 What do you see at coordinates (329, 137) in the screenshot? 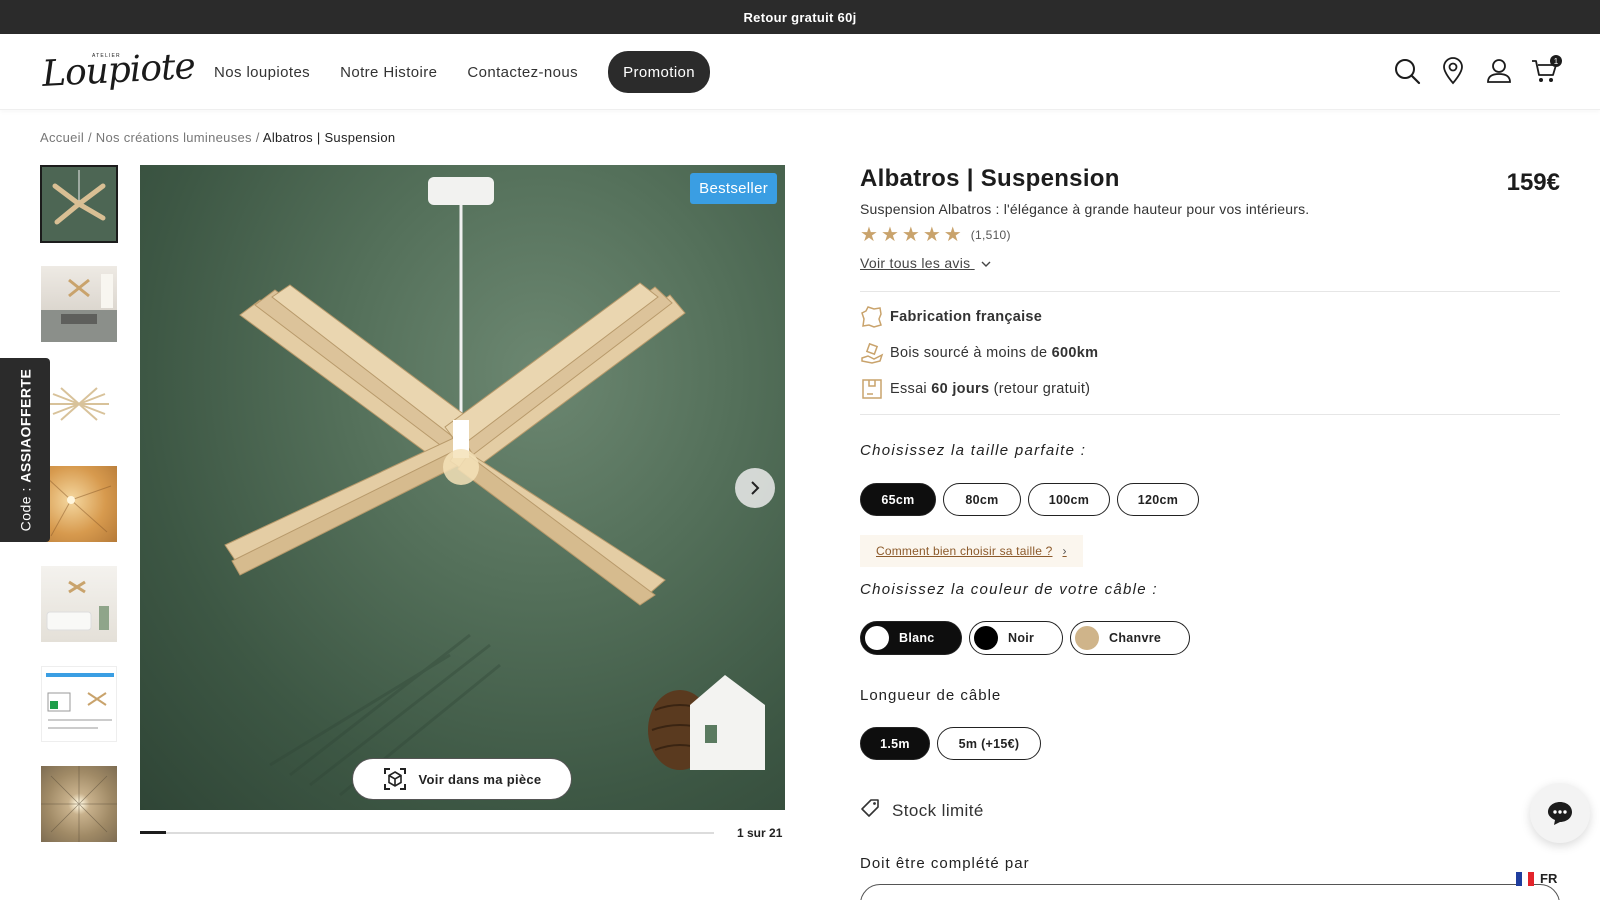
I see `breadcrumb-current: Albatros | Suspension` at bounding box center [329, 137].